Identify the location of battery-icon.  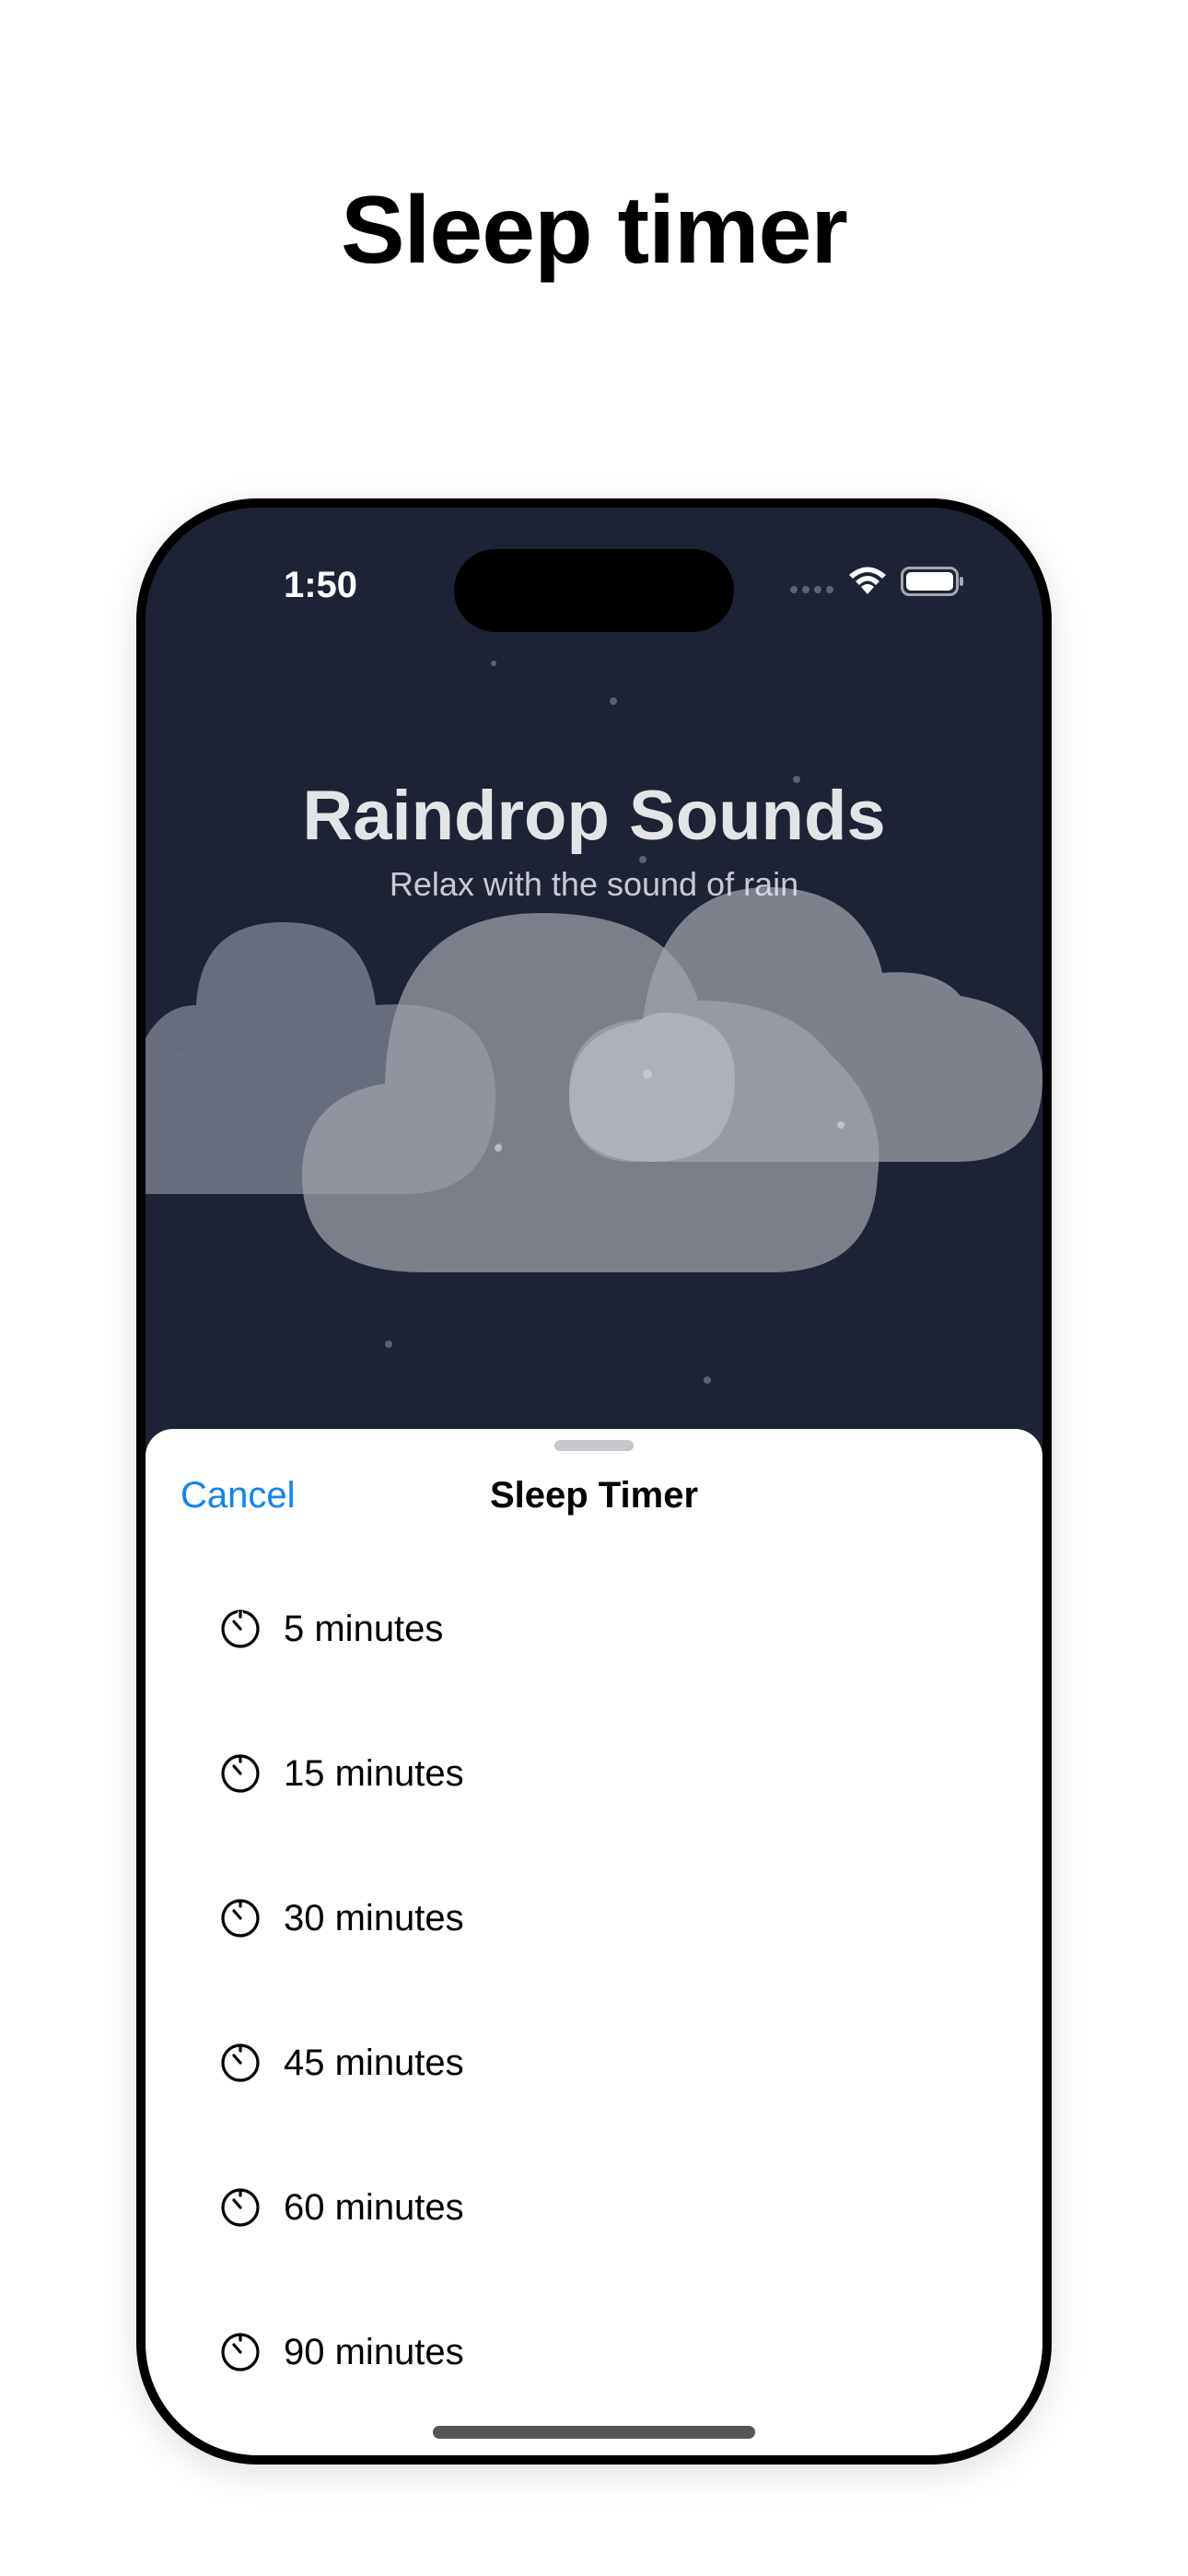
(932, 581).